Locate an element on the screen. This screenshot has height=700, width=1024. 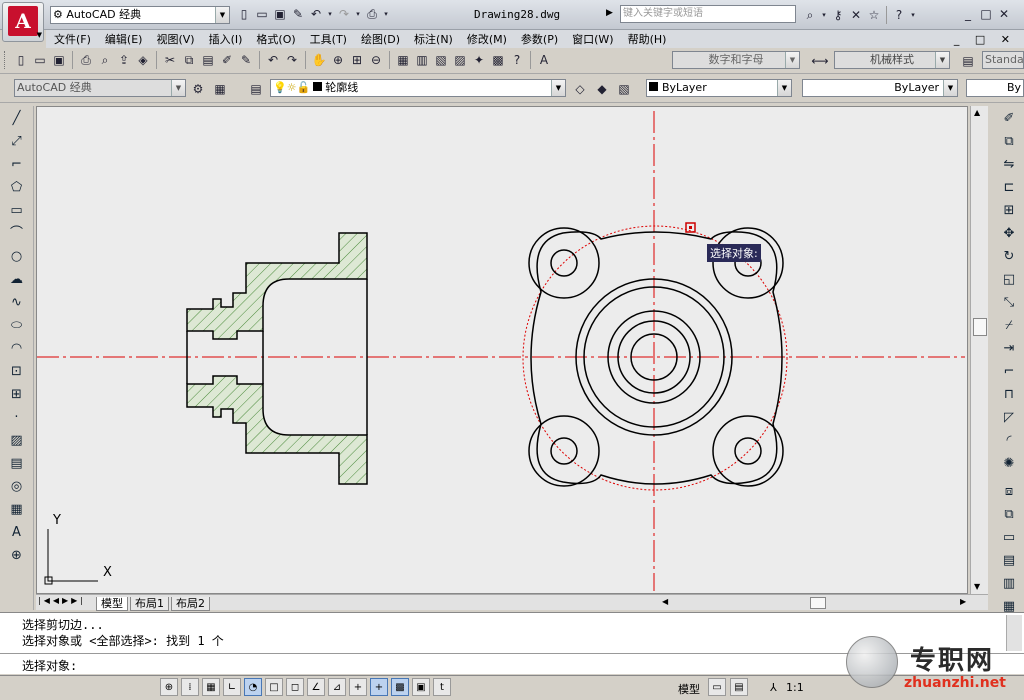
vertical-scroll-thumb is located at coordinates (980, 327).